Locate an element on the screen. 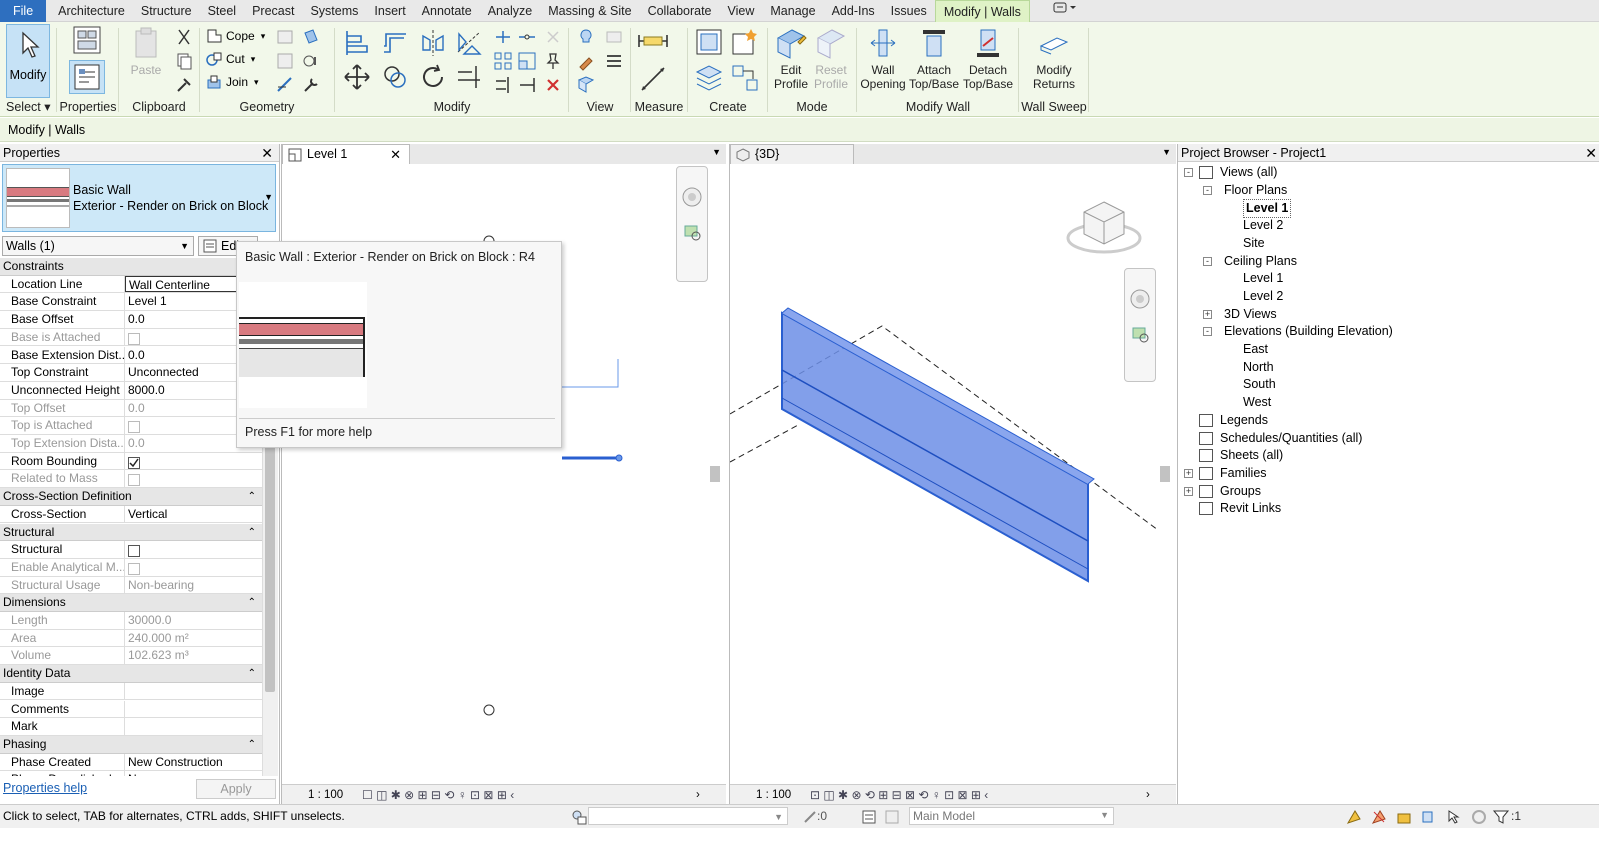 Image resolution: width=1599 pixels, height=843 pixels. property-section-header: Phasing ⌃ is located at coordinates (131, 744).